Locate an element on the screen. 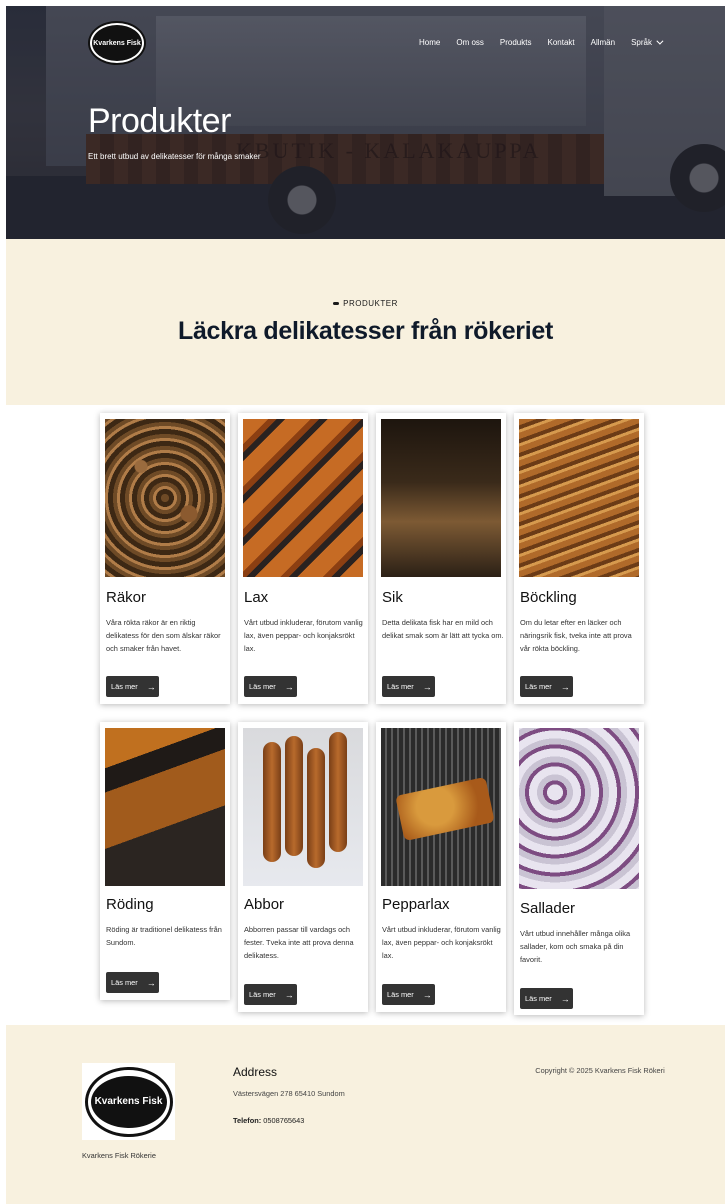 This screenshot has height=1204, width=725. nav-produkts: Produkts is located at coordinates (516, 42).